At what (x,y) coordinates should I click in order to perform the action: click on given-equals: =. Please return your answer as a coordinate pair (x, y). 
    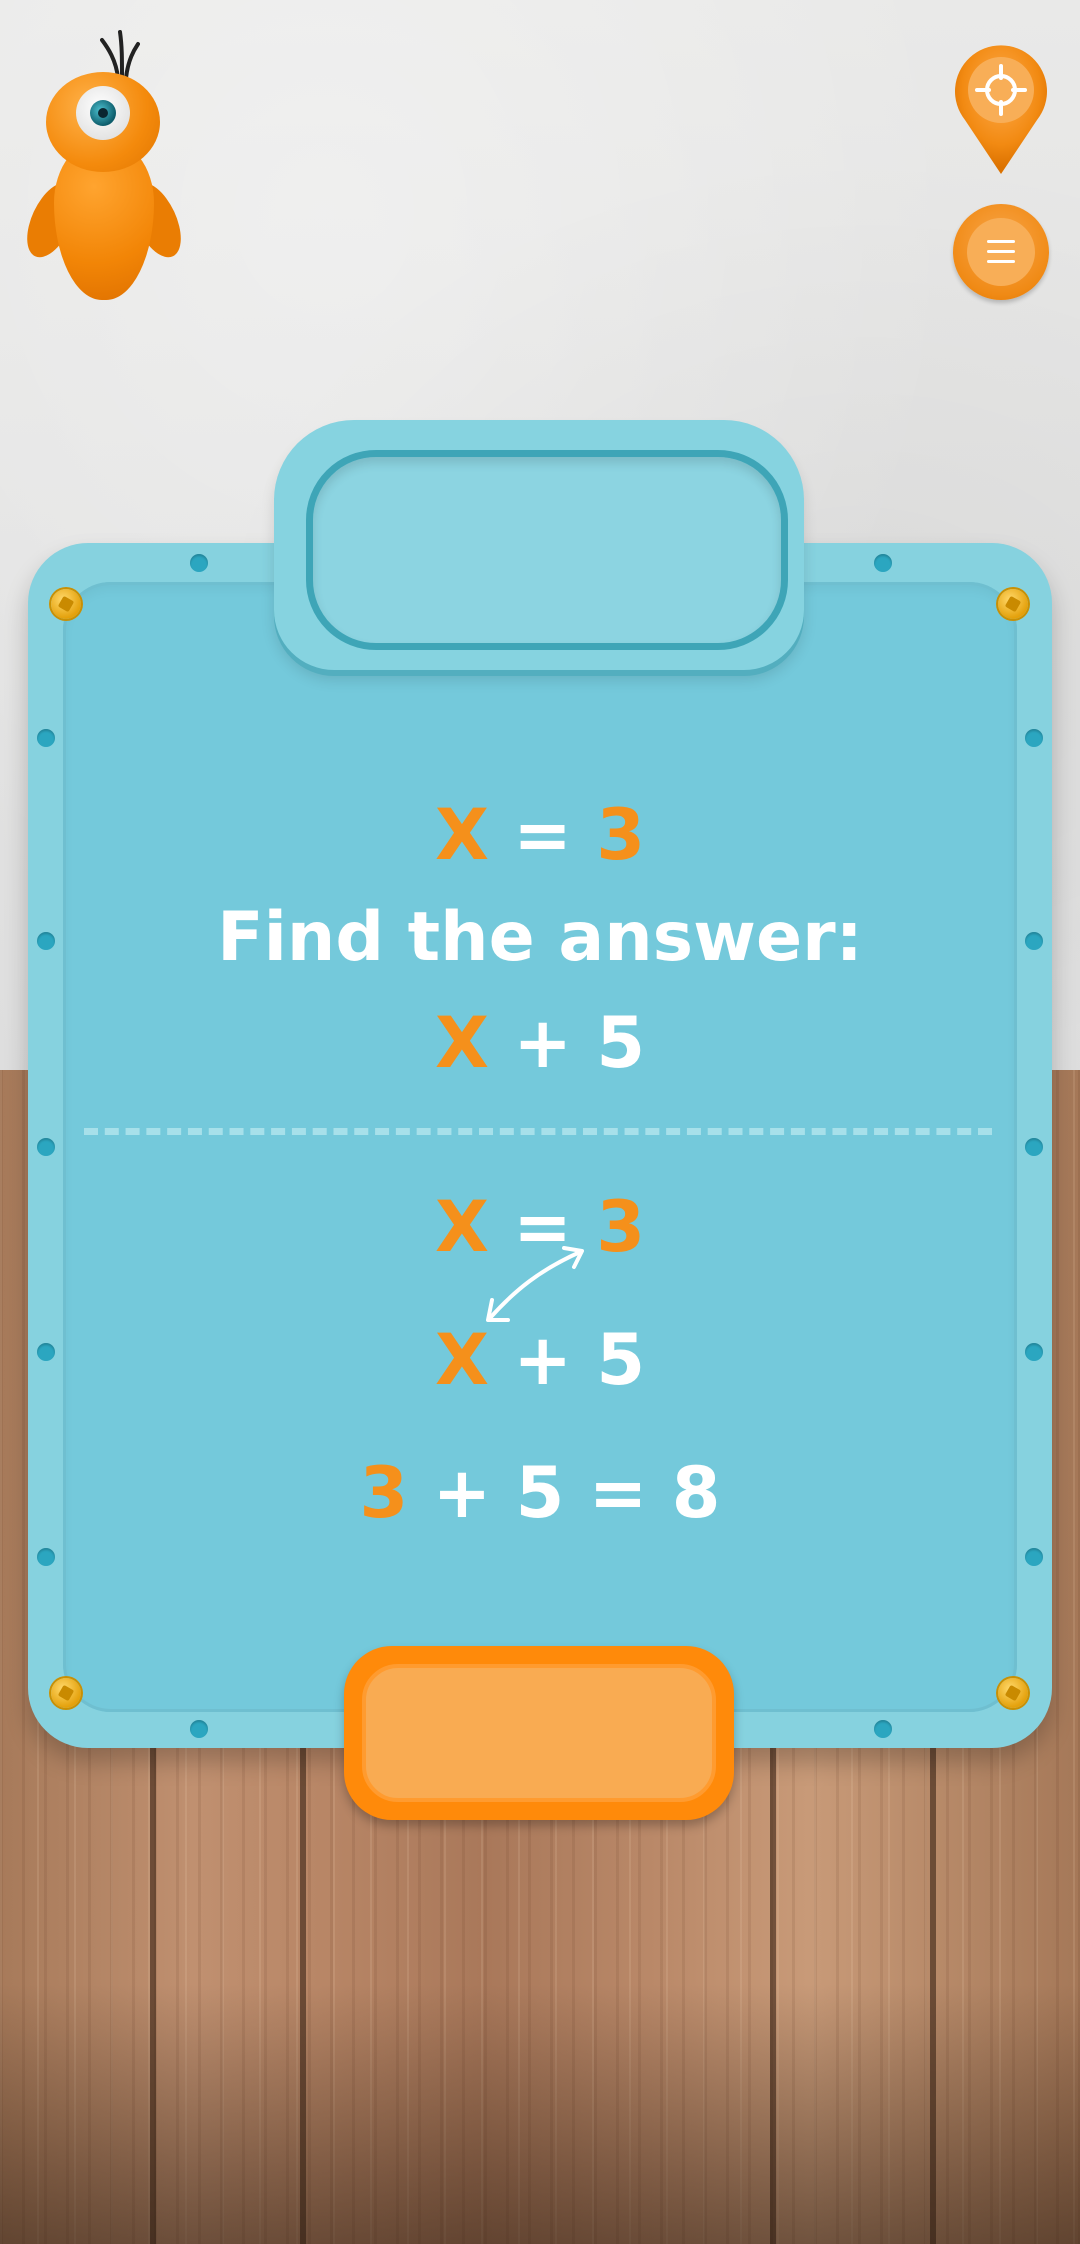
    Looking at the image, I should click on (542, 835).